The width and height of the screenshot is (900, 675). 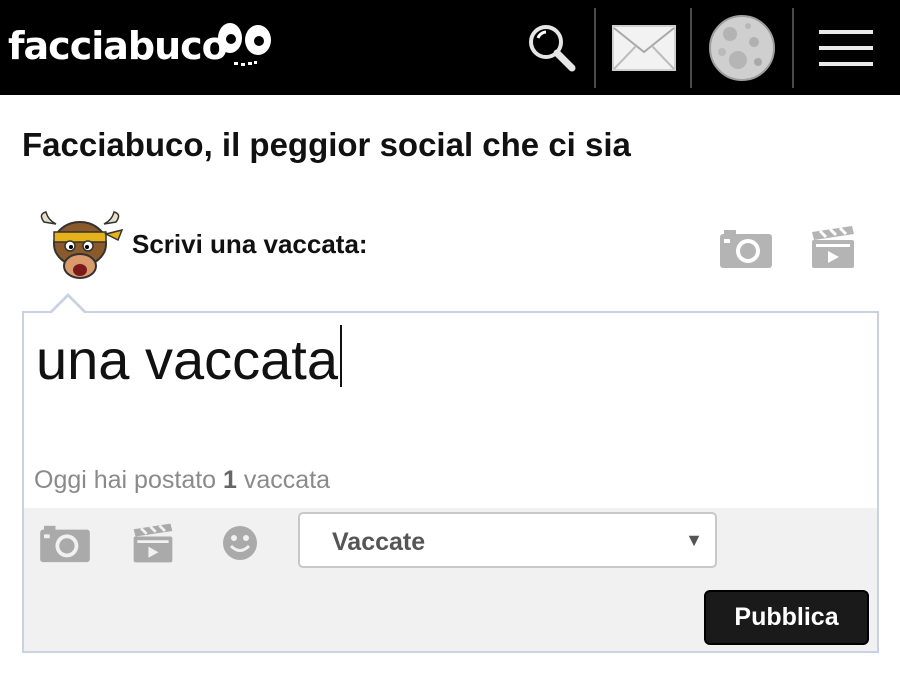 I want to click on smiley-icon, so click(x=240, y=543).